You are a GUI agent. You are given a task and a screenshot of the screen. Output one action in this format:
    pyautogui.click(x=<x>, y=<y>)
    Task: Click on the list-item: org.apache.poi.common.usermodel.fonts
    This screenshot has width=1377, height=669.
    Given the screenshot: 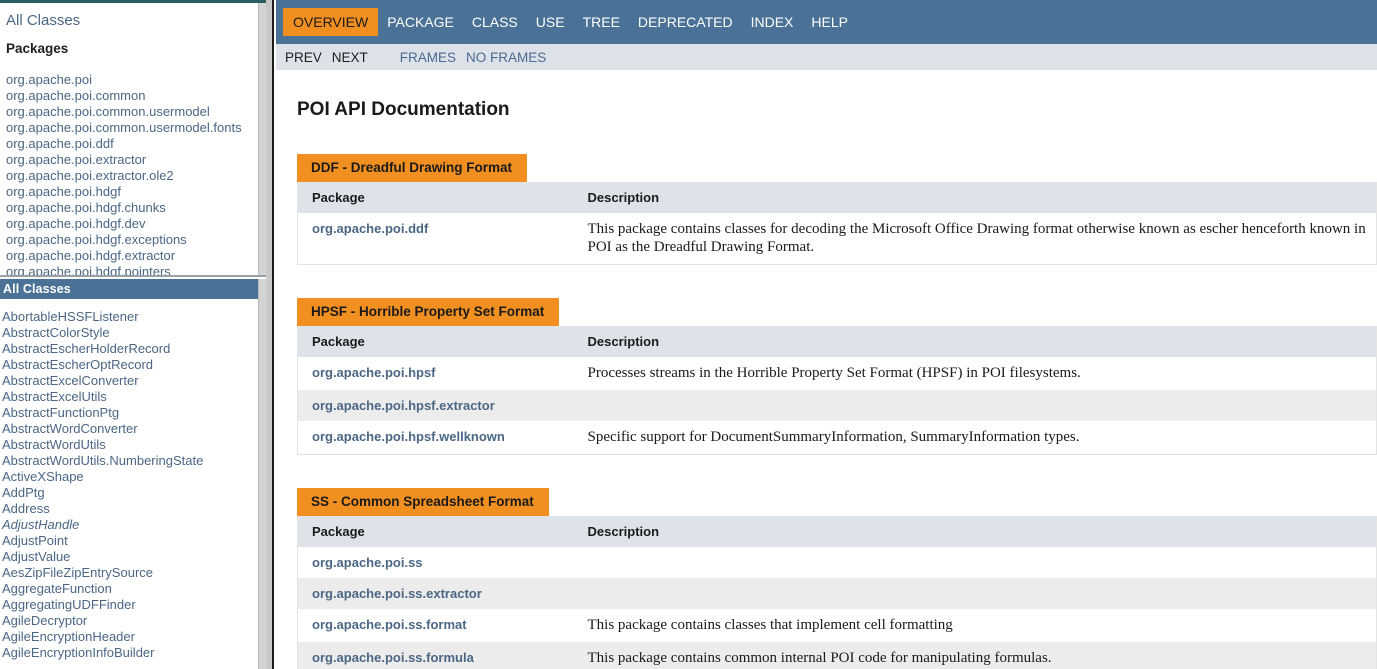 What is the action you would take?
    pyautogui.click(x=135, y=128)
    